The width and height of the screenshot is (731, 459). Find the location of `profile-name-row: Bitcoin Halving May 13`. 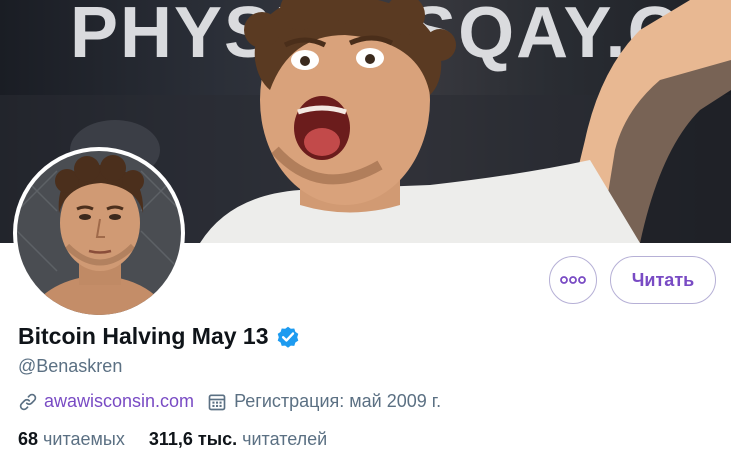

profile-name-row: Bitcoin Halving May 13 is located at coordinates (159, 336).